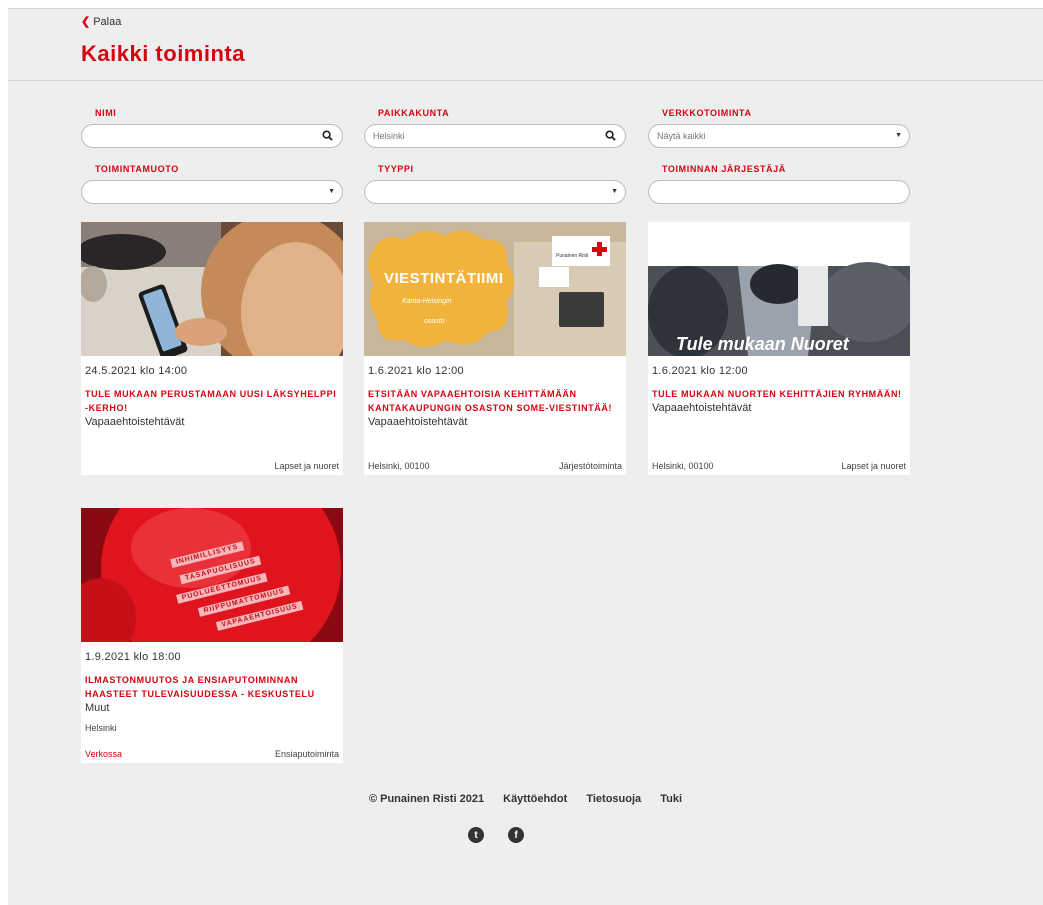 The image size is (1043, 905). What do you see at coordinates (496, 835) in the screenshot?
I see `social-links: t f` at bounding box center [496, 835].